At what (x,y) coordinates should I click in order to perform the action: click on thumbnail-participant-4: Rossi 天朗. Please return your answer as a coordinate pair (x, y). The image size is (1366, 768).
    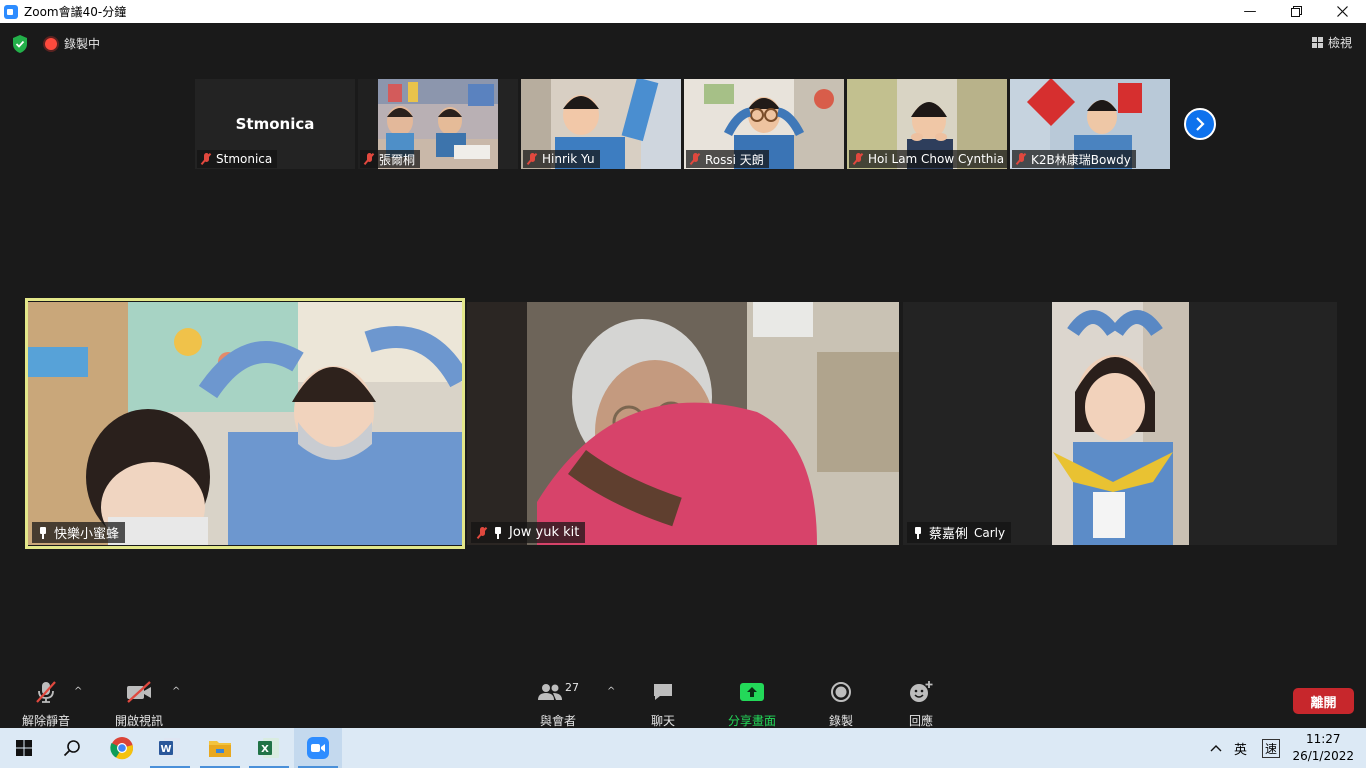
    Looking at the image, I should click on (764, 124).